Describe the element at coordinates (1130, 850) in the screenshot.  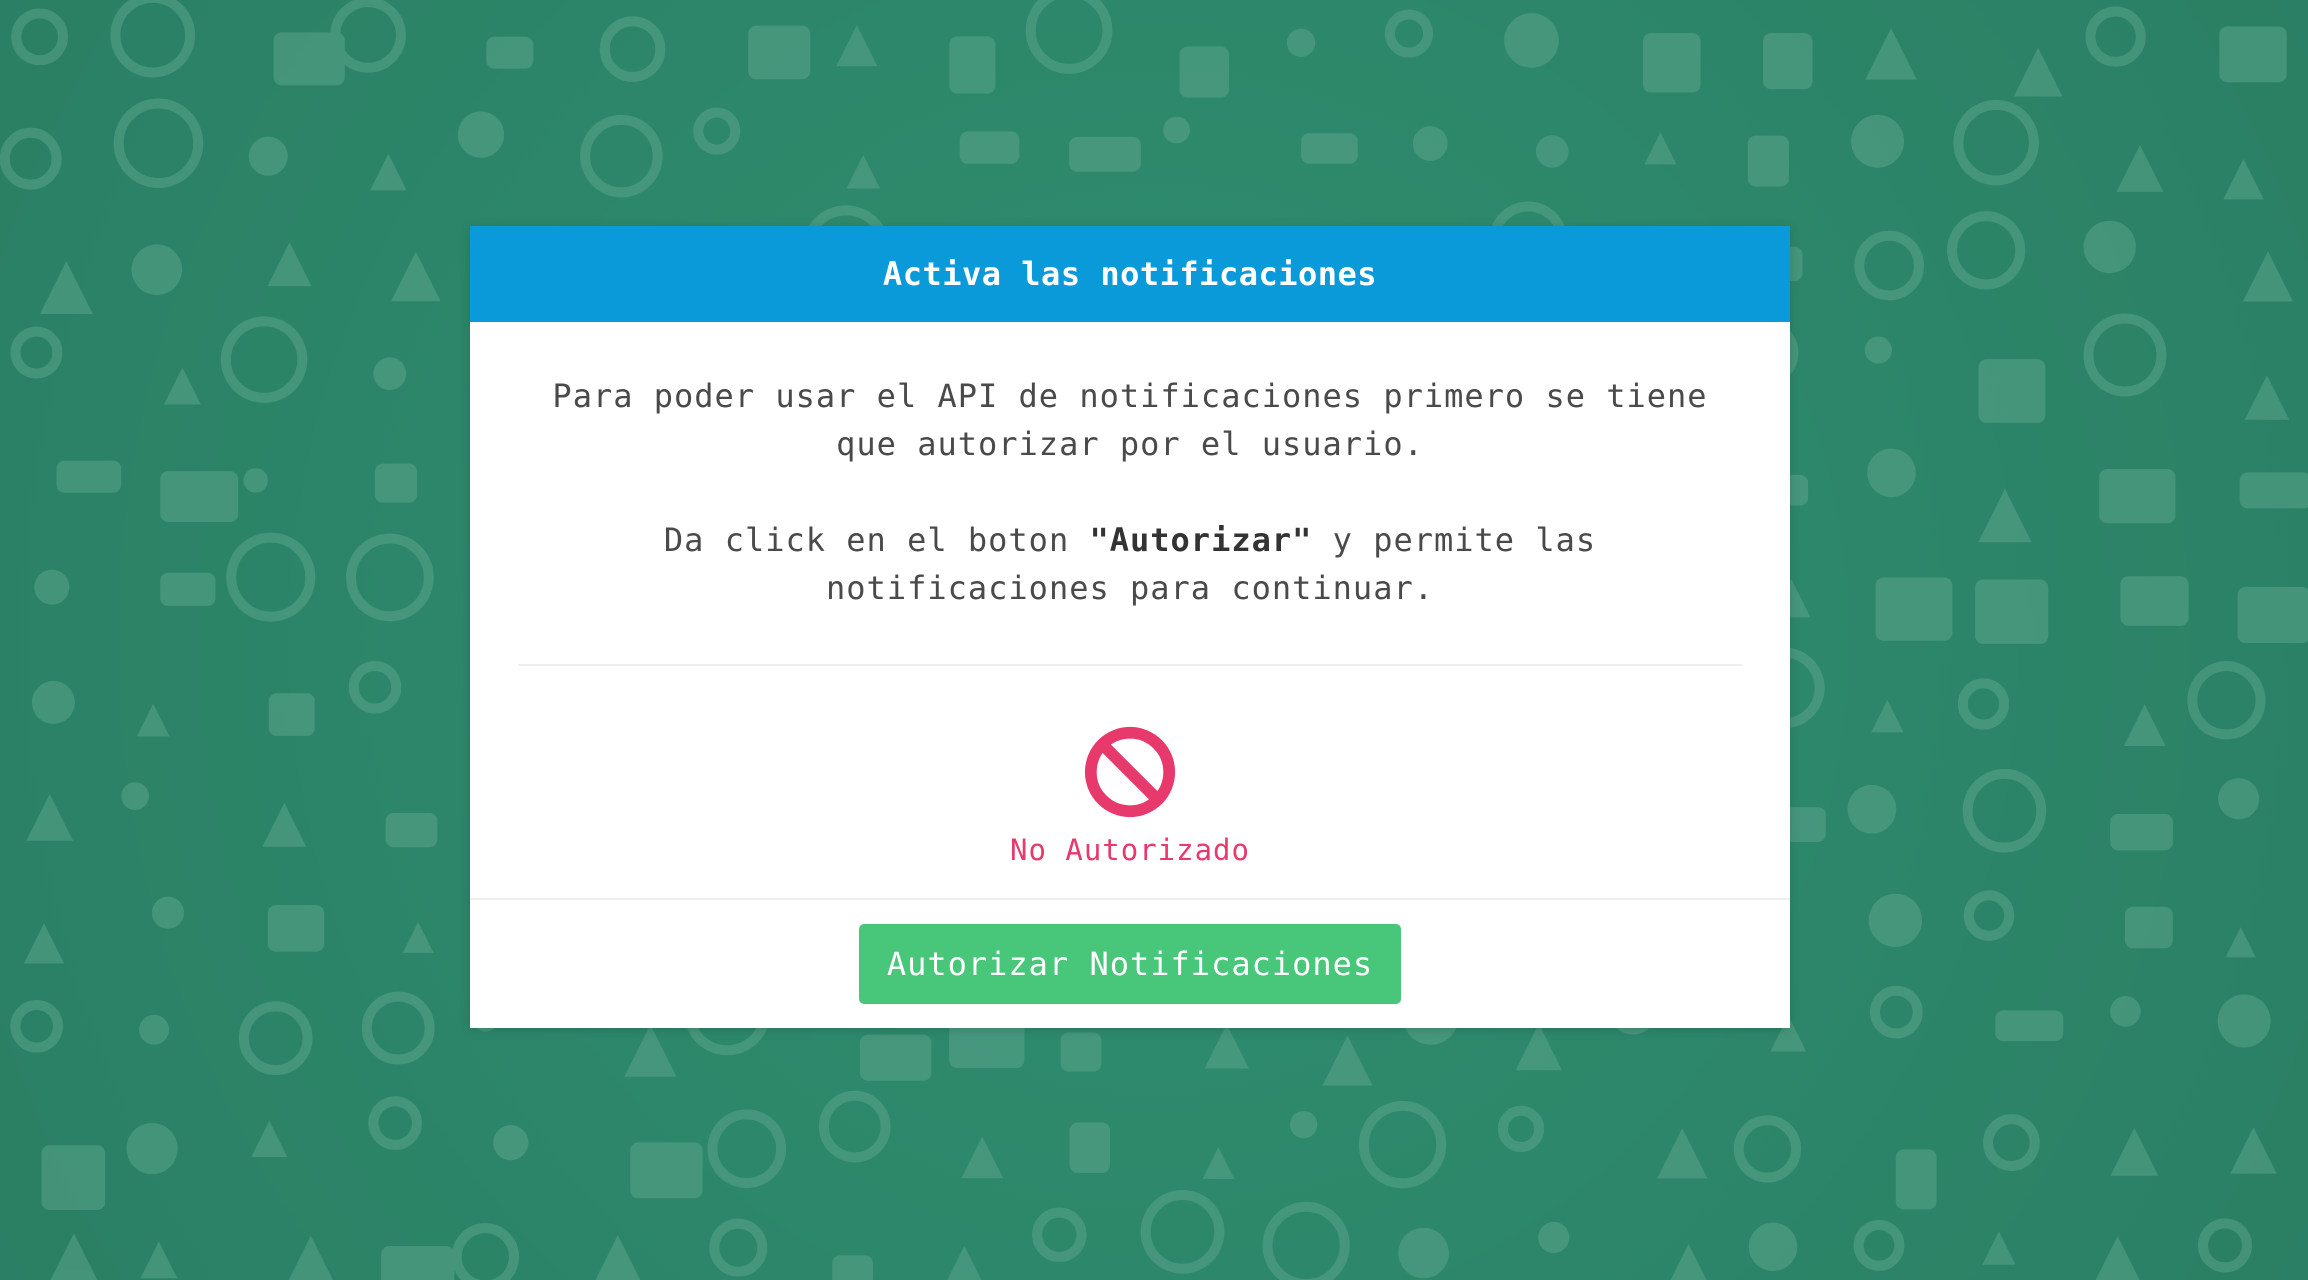
I see `status-text: No Autorizado` at that location.